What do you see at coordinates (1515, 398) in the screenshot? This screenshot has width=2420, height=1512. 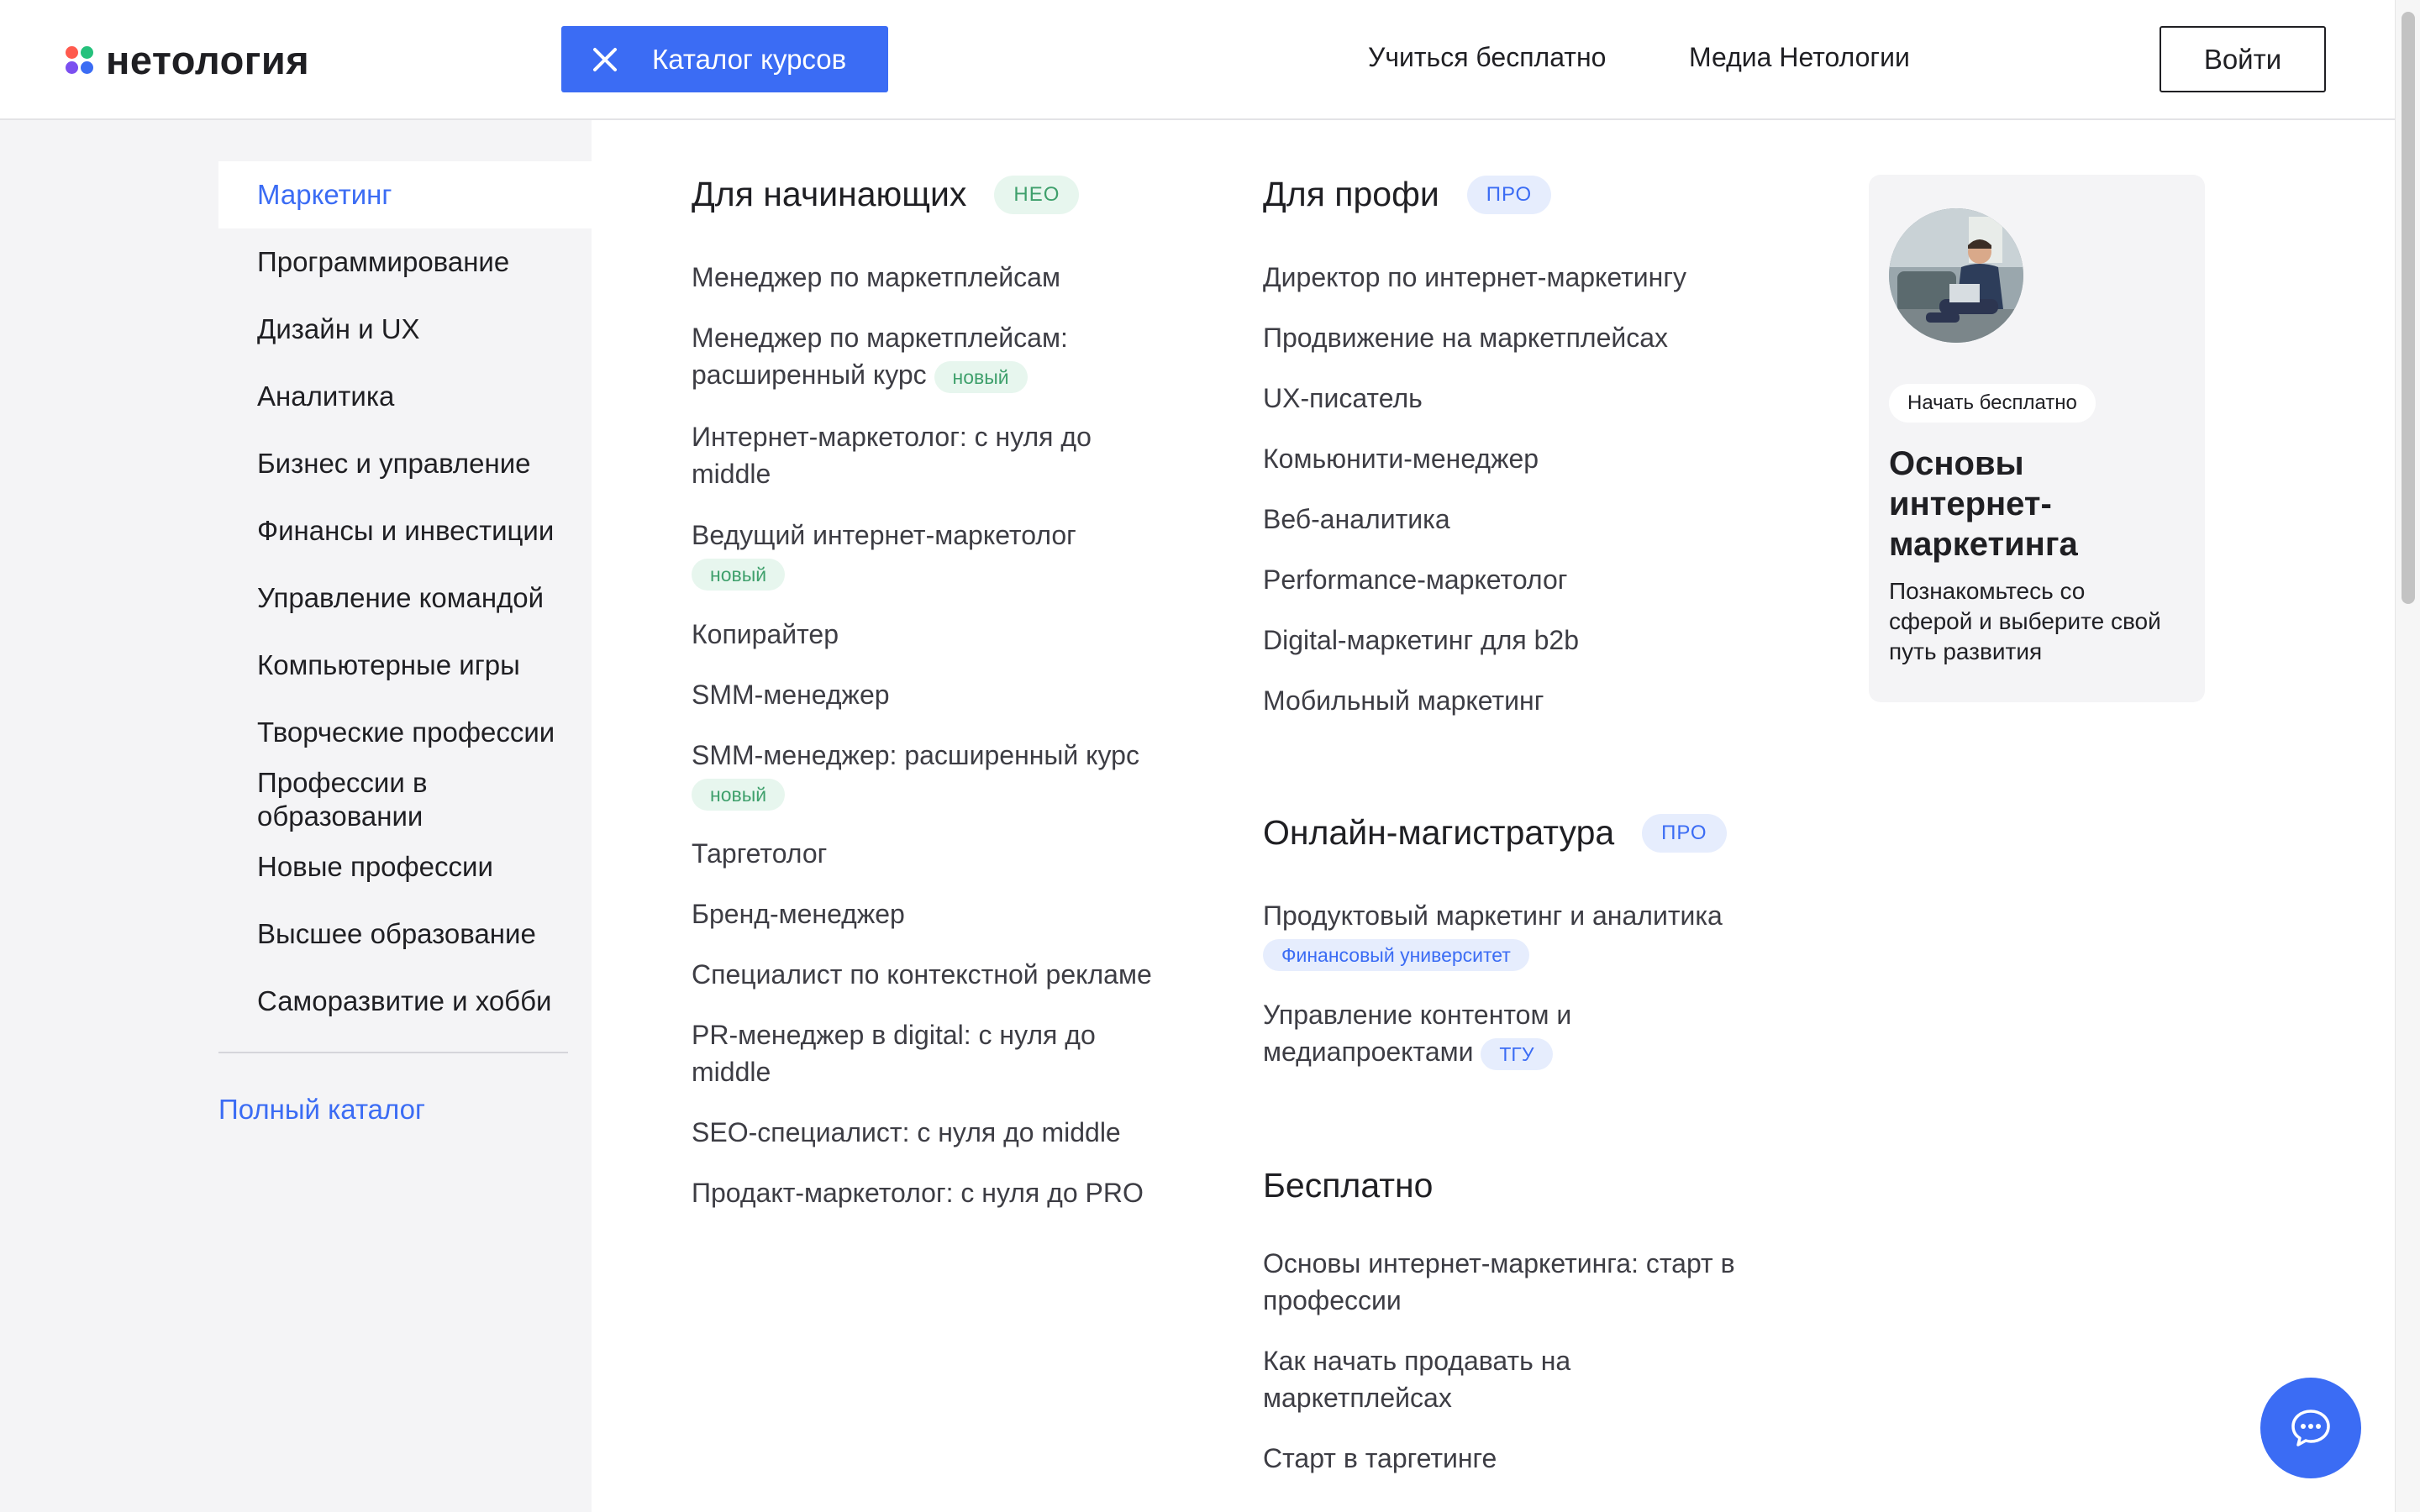 I see `course-link: UX-писатель` at bounding box center [1515, 398].